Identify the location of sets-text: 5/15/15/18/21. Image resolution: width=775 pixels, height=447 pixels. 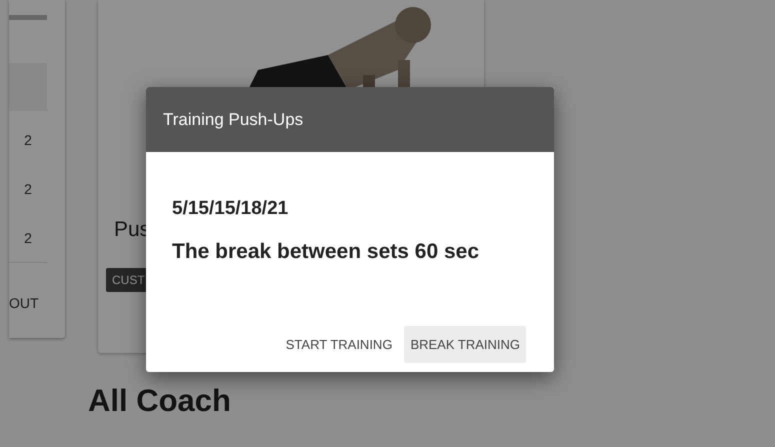
(230, 209).